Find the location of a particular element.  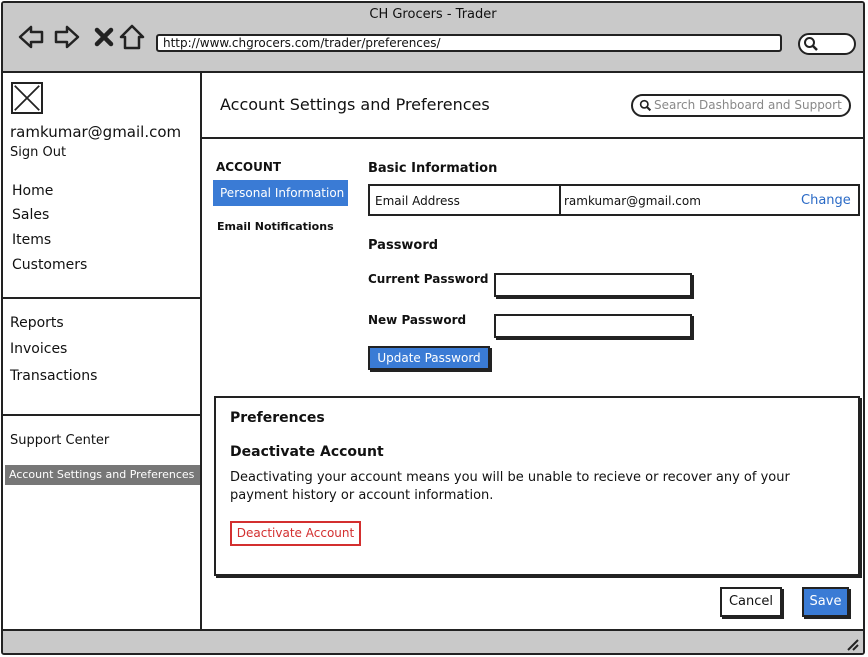

nav-customers: Customers is located at coordinates (49, 265).